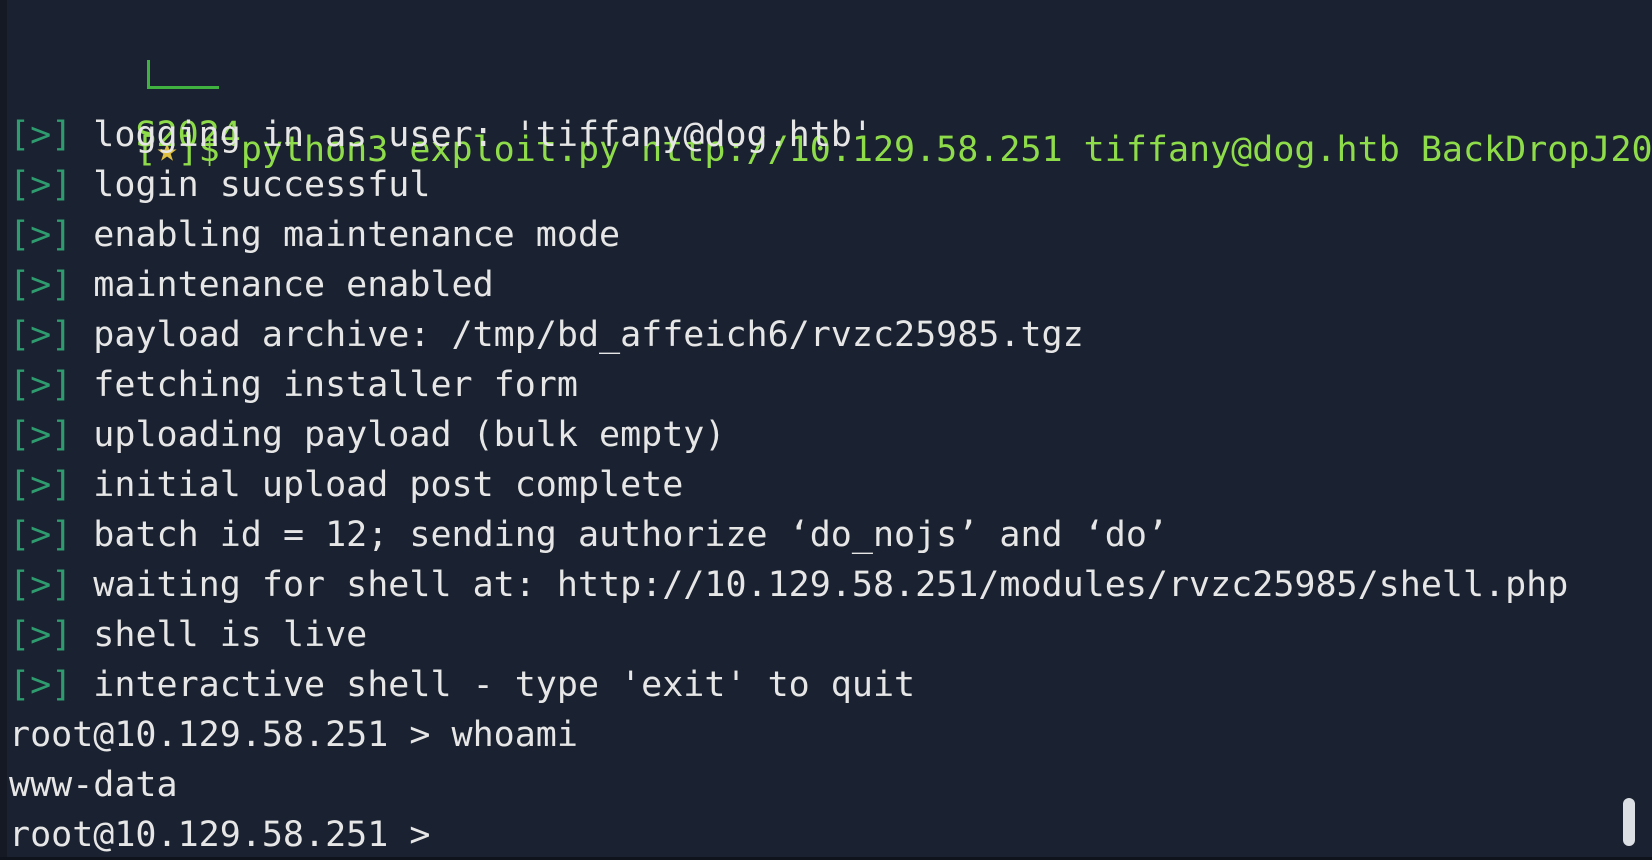 This screenshot has height=860, width=1652. I want to click on log-line: [>] fetching installer form, so click(810, 385).